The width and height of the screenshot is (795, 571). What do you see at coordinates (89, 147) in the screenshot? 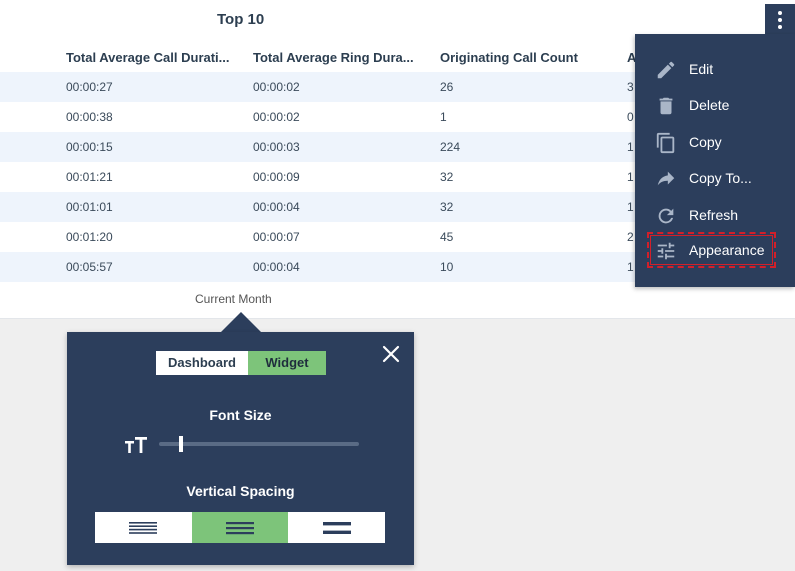
I see `table-cell: 00:00:15` at bounding box center [89, 147].